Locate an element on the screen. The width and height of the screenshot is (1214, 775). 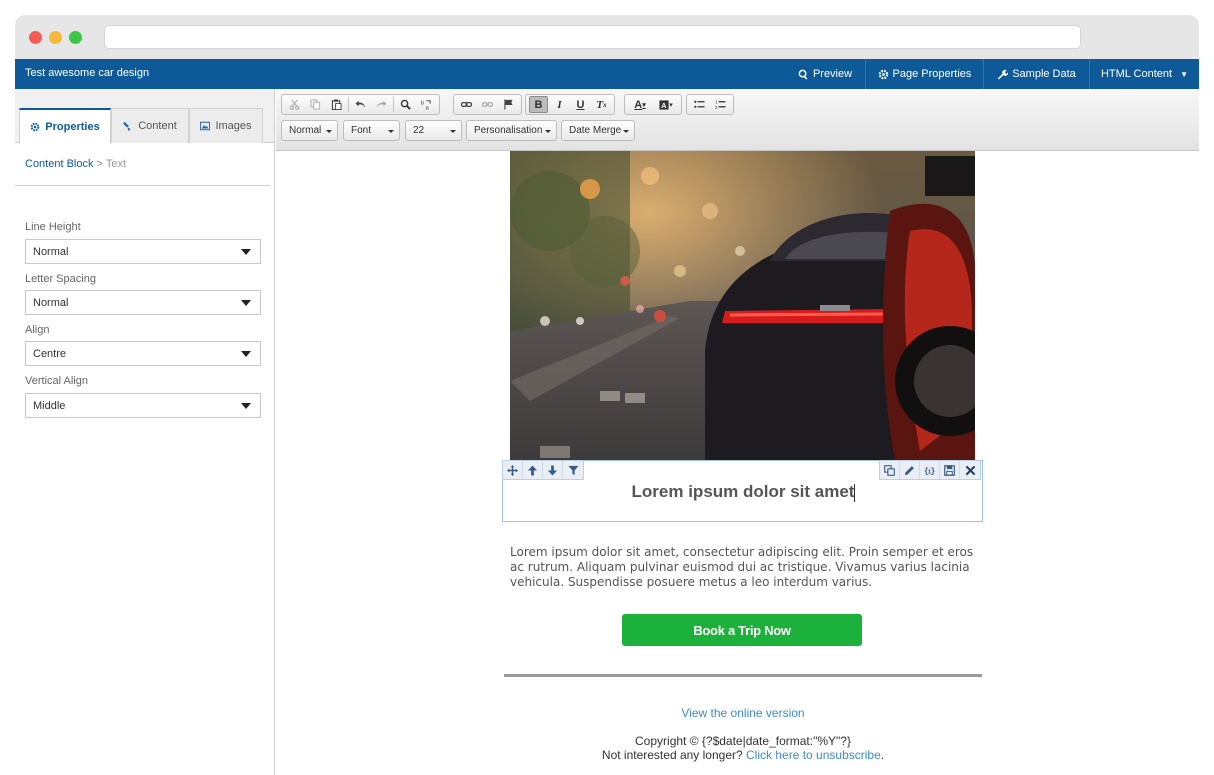
preview-label: Preview is located at coordinates (832, 74).